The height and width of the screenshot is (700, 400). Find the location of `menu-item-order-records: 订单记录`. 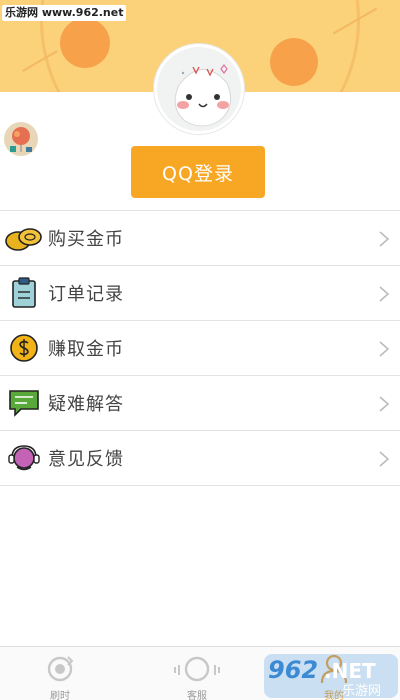

menu-item-order-records: 订单记录 is located at coordinates (200, 293).